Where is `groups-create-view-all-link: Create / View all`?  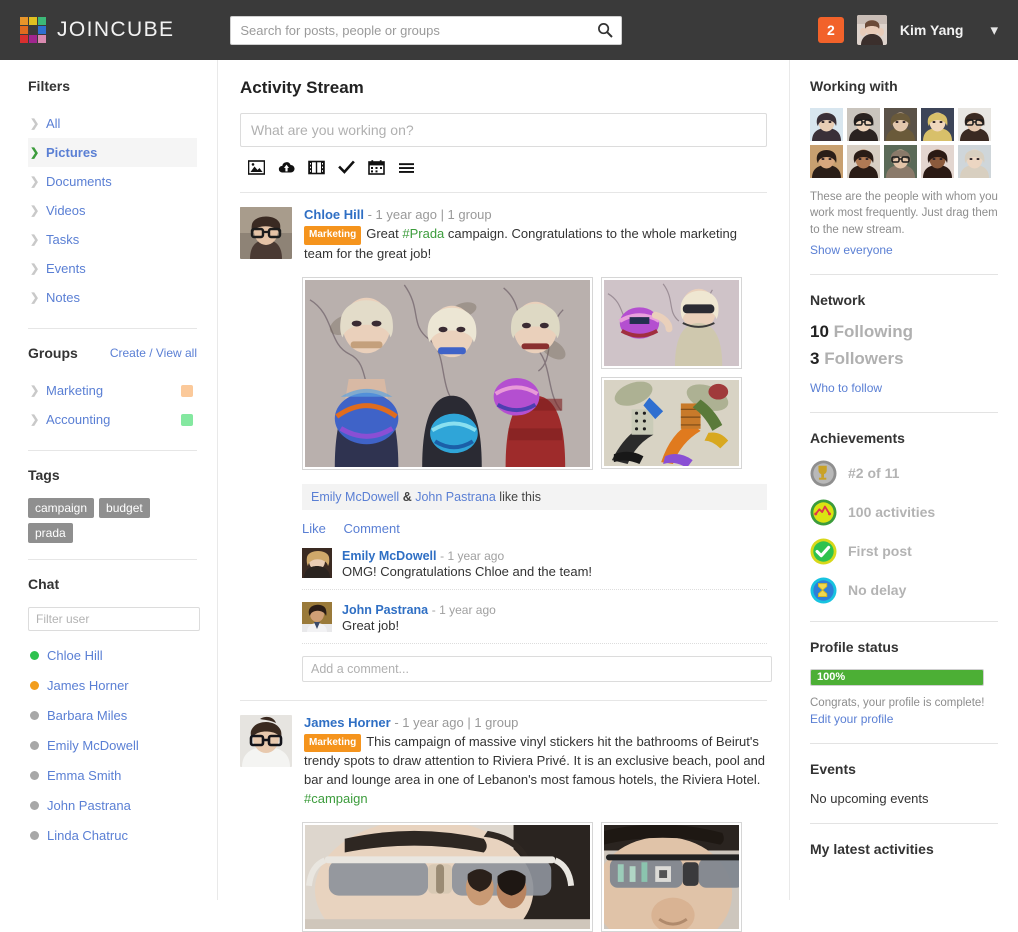 groups-create-view-all-link: Create / View all is located at coordinates (153, 353).